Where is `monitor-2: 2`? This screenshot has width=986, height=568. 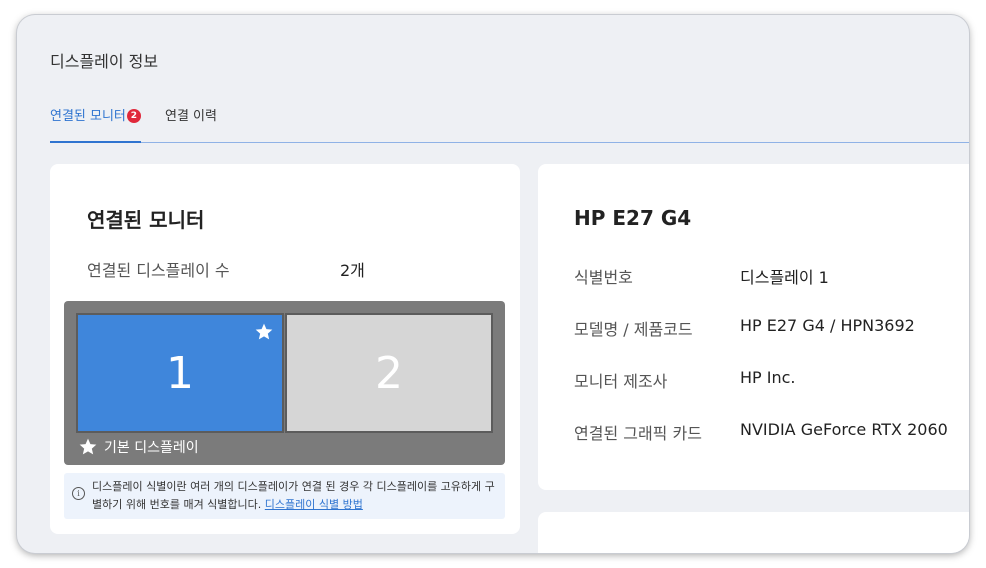 monitor-2: 2 is located at coordinates (389, 373).